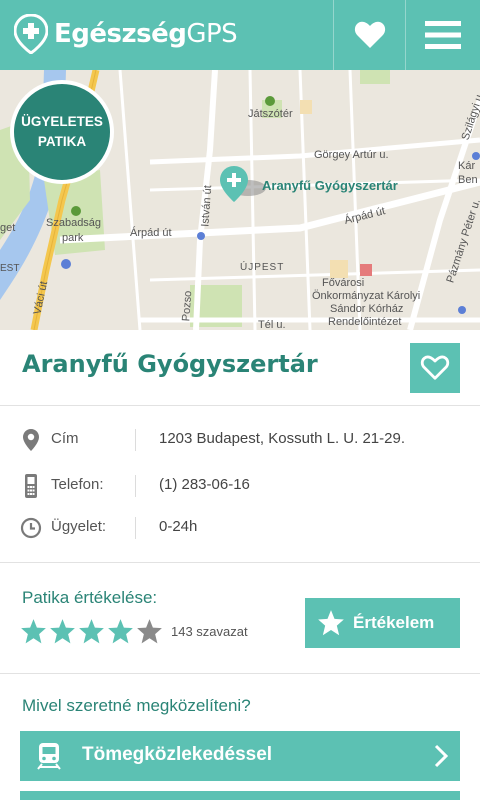 The image size is (480, 800). Describe the element at coordinates (367, 309) in the screenshot. I see `map-label-fovarosi-3: Sándor Kórház` at that location.